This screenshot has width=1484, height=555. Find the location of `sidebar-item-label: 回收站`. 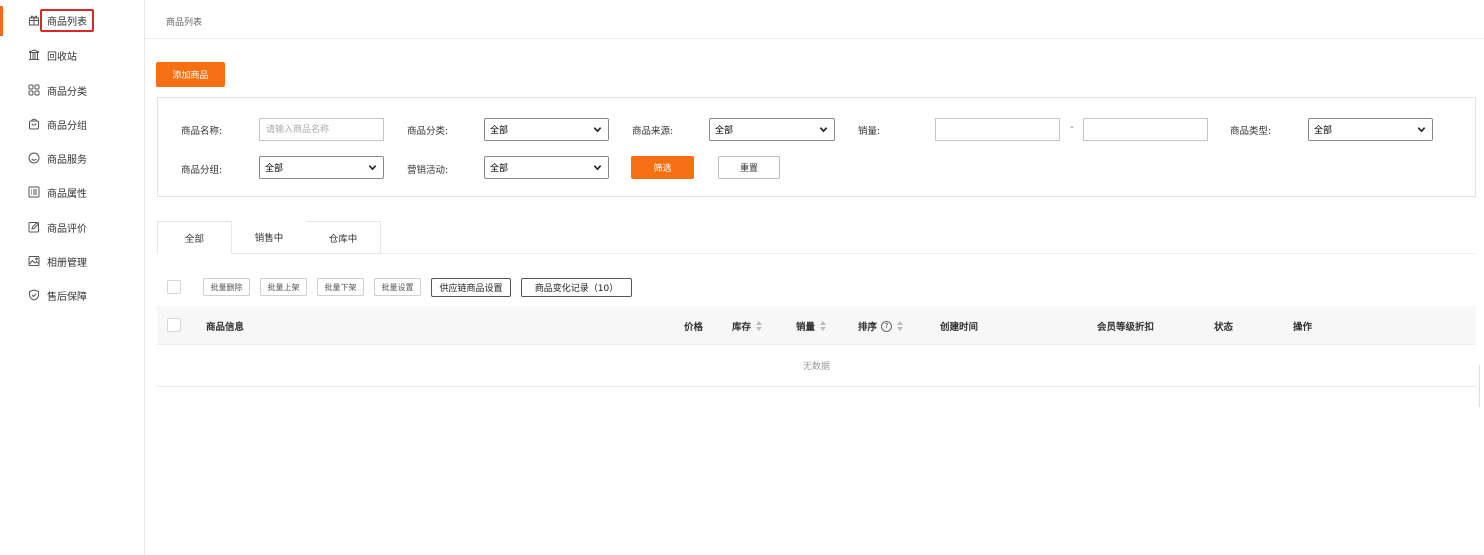

sidebar-item-label: 回收站 is located at coordinates (62, 57).